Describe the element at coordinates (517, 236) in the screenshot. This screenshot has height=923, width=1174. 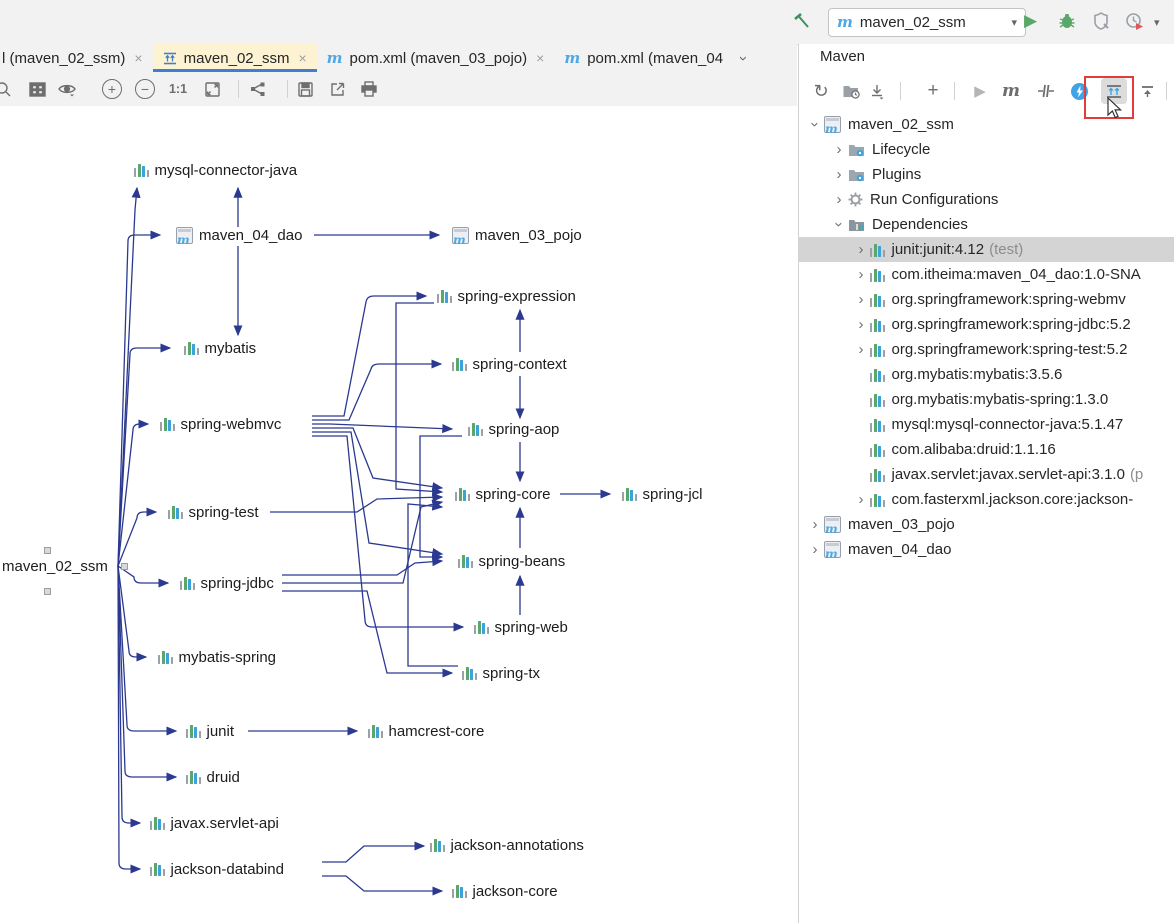
I see `node-maven-03-pojo: m maven_03_pojo` at that location.